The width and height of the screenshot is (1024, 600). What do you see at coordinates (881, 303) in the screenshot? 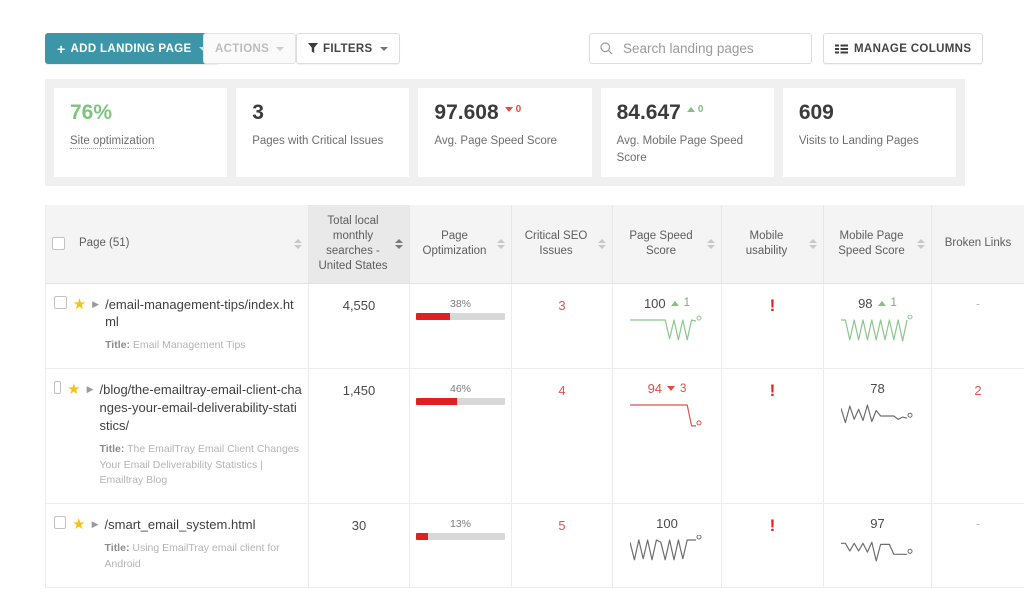
I see `triangle-up-icon` at bounding box center [881, 303].